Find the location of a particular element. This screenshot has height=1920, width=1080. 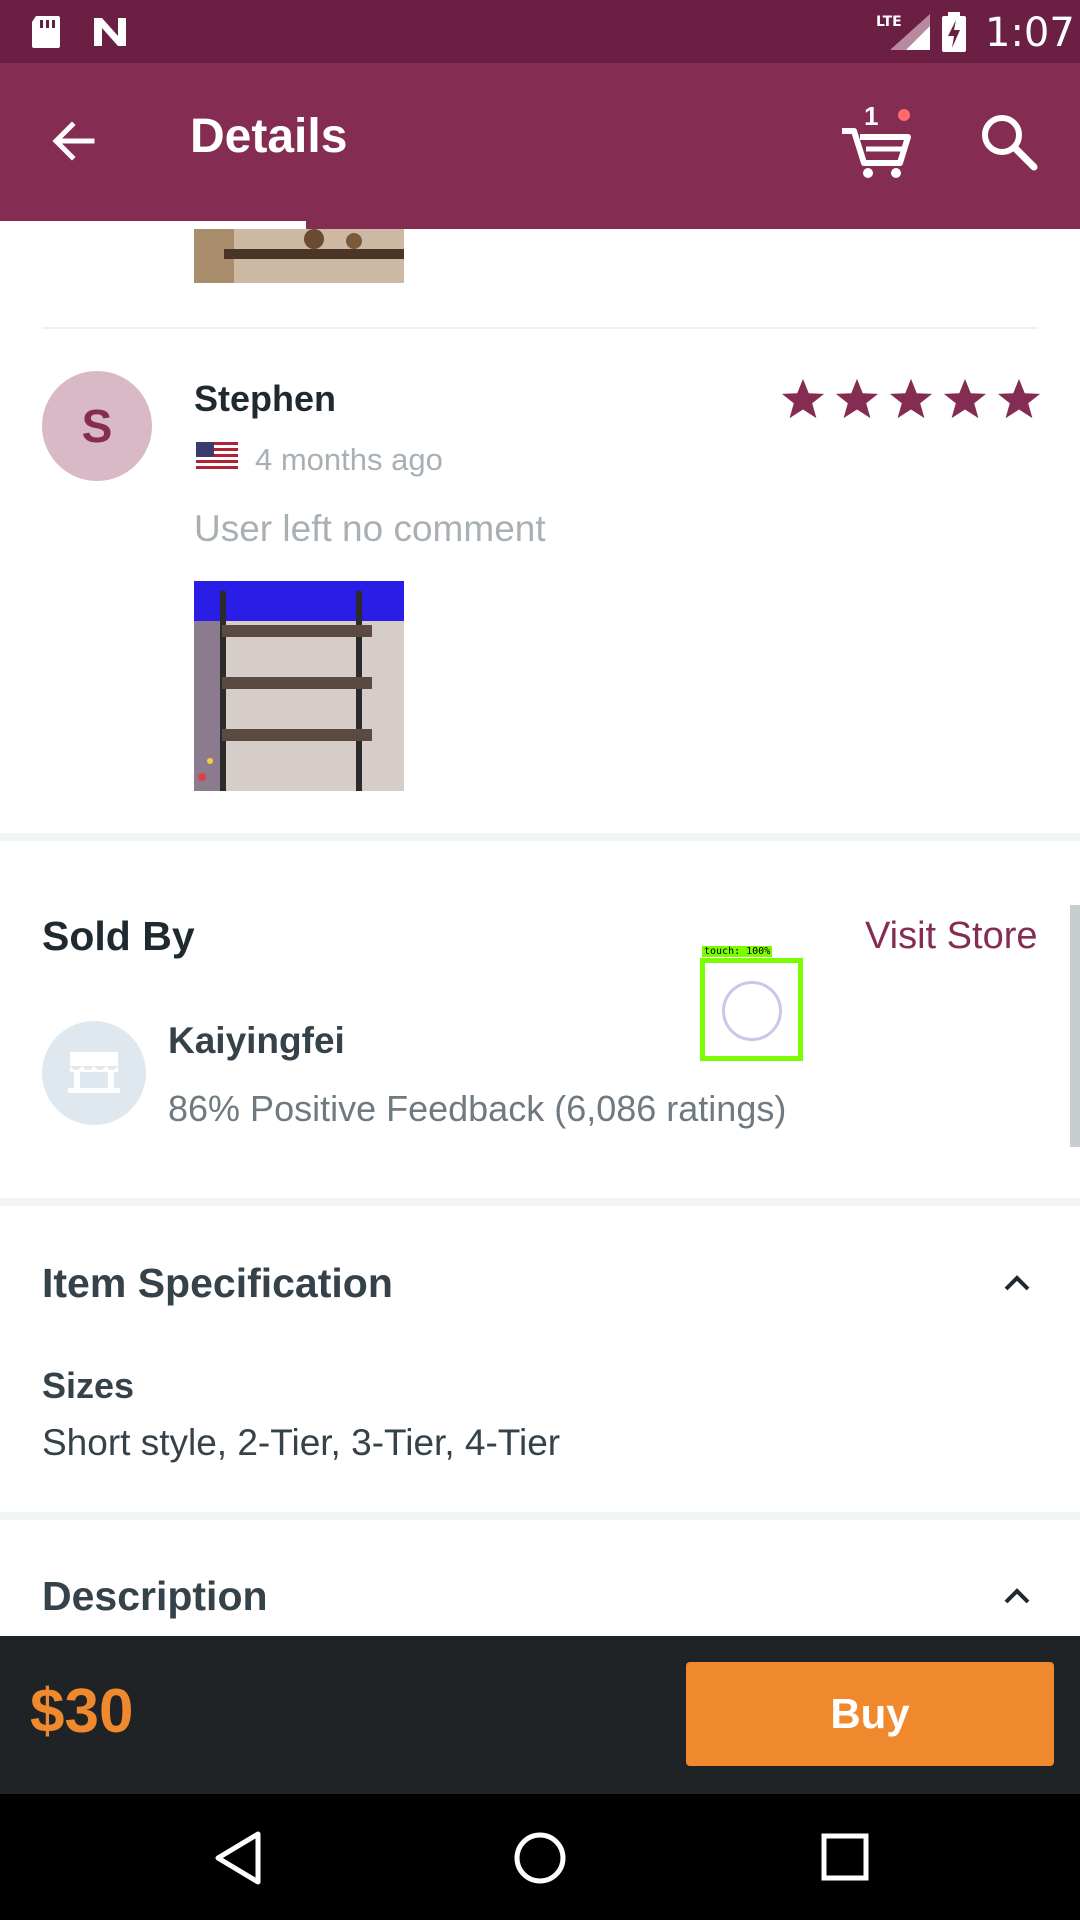

review-time: 4 months ago is located at coordinates (349, 459).